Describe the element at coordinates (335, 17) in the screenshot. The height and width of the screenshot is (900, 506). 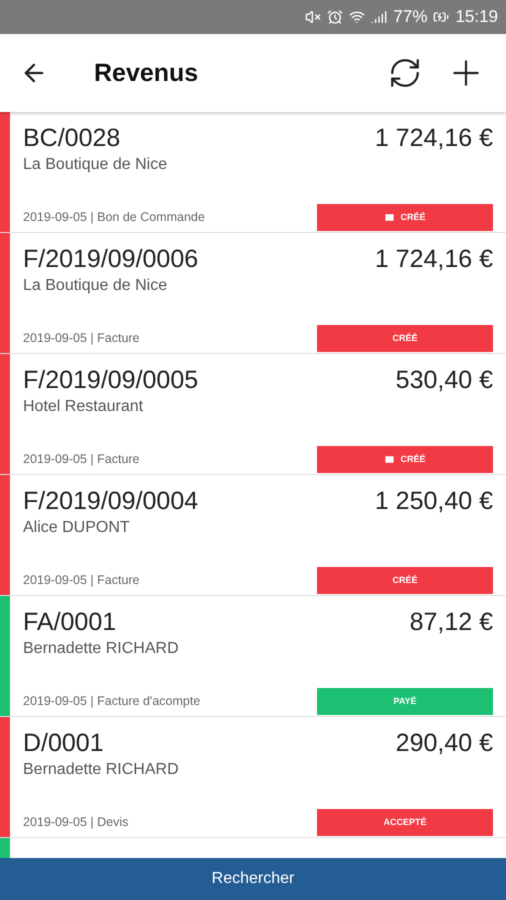
I see `alarm-icon` at that location.